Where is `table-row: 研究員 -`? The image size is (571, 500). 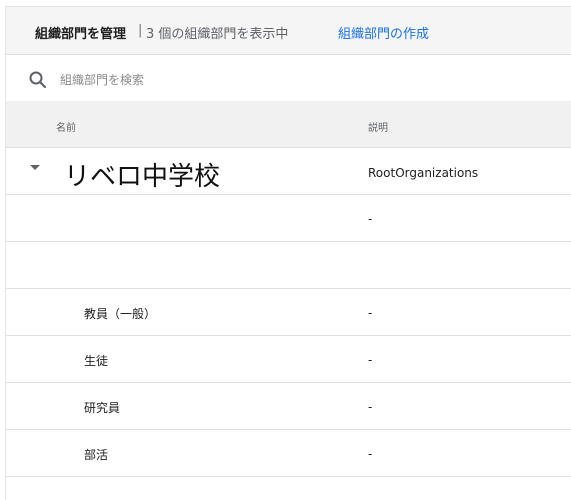 table-row: 研究員 - is located at coordinates (288, 406).